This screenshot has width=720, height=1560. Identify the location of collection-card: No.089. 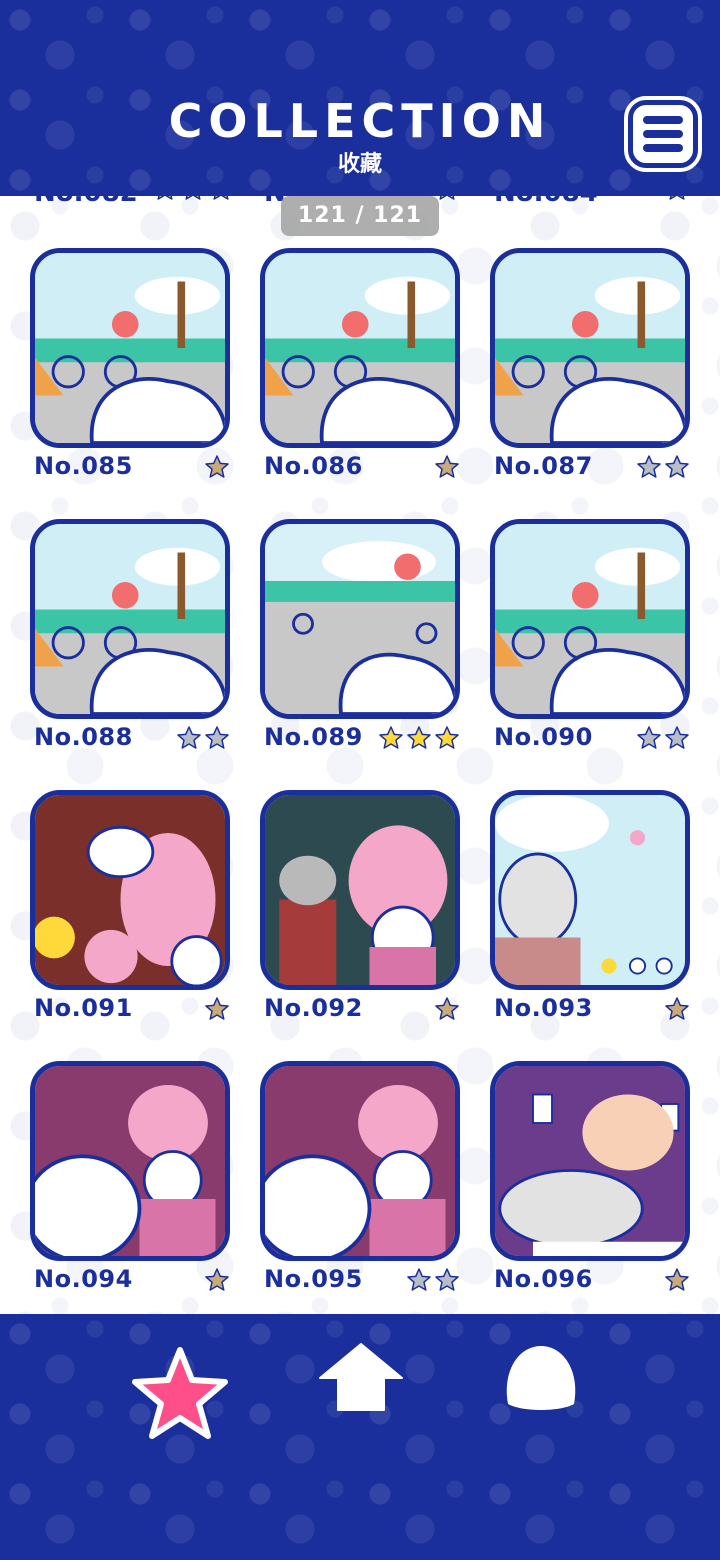
(360, 638).